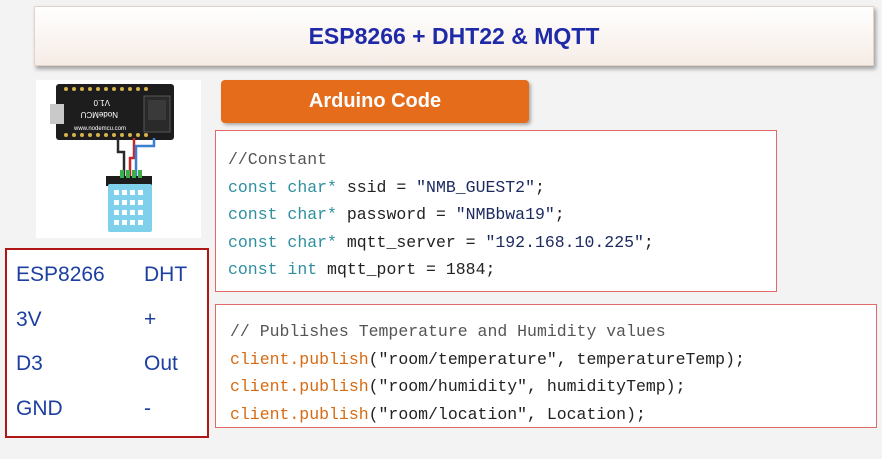 The width and height of the screenshot is (882, 459). Describe the element at coordinates (29, 319) in the screenshot. I see `pin-esp8266: 3V` at that location.